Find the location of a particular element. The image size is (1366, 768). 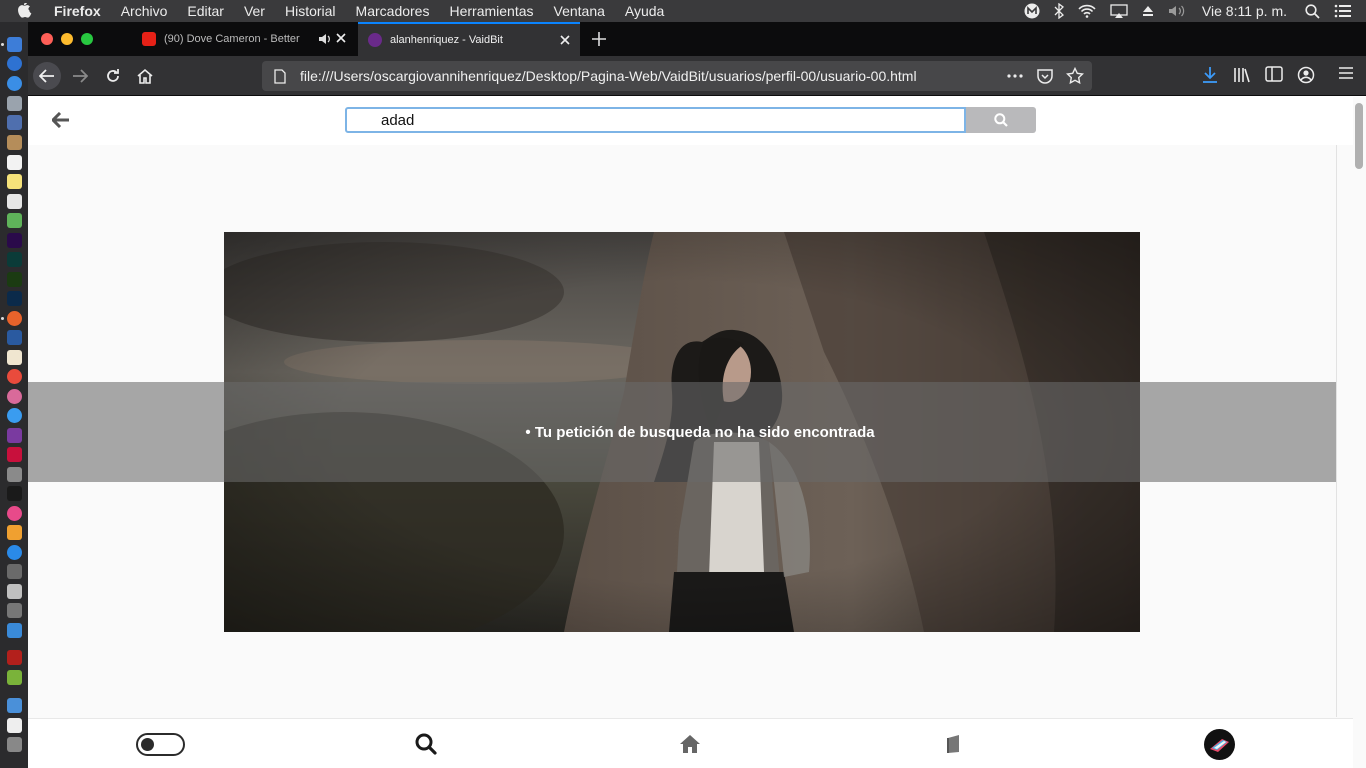

yelp-icon is located at coordinates (14, 454).